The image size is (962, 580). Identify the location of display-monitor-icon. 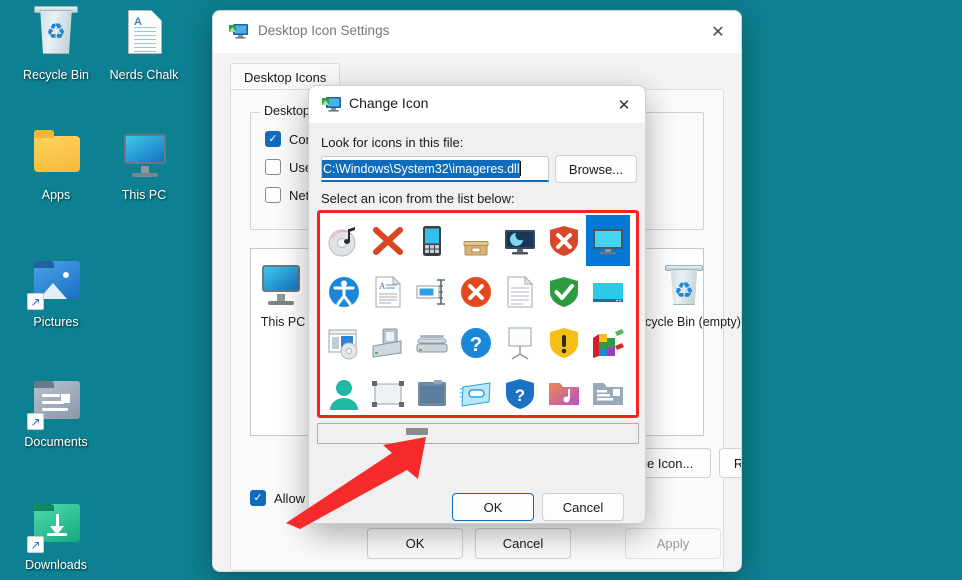
(608, 241).